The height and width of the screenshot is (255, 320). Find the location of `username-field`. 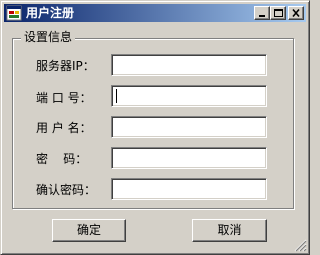

username-field is located at coordinates (189, 127).